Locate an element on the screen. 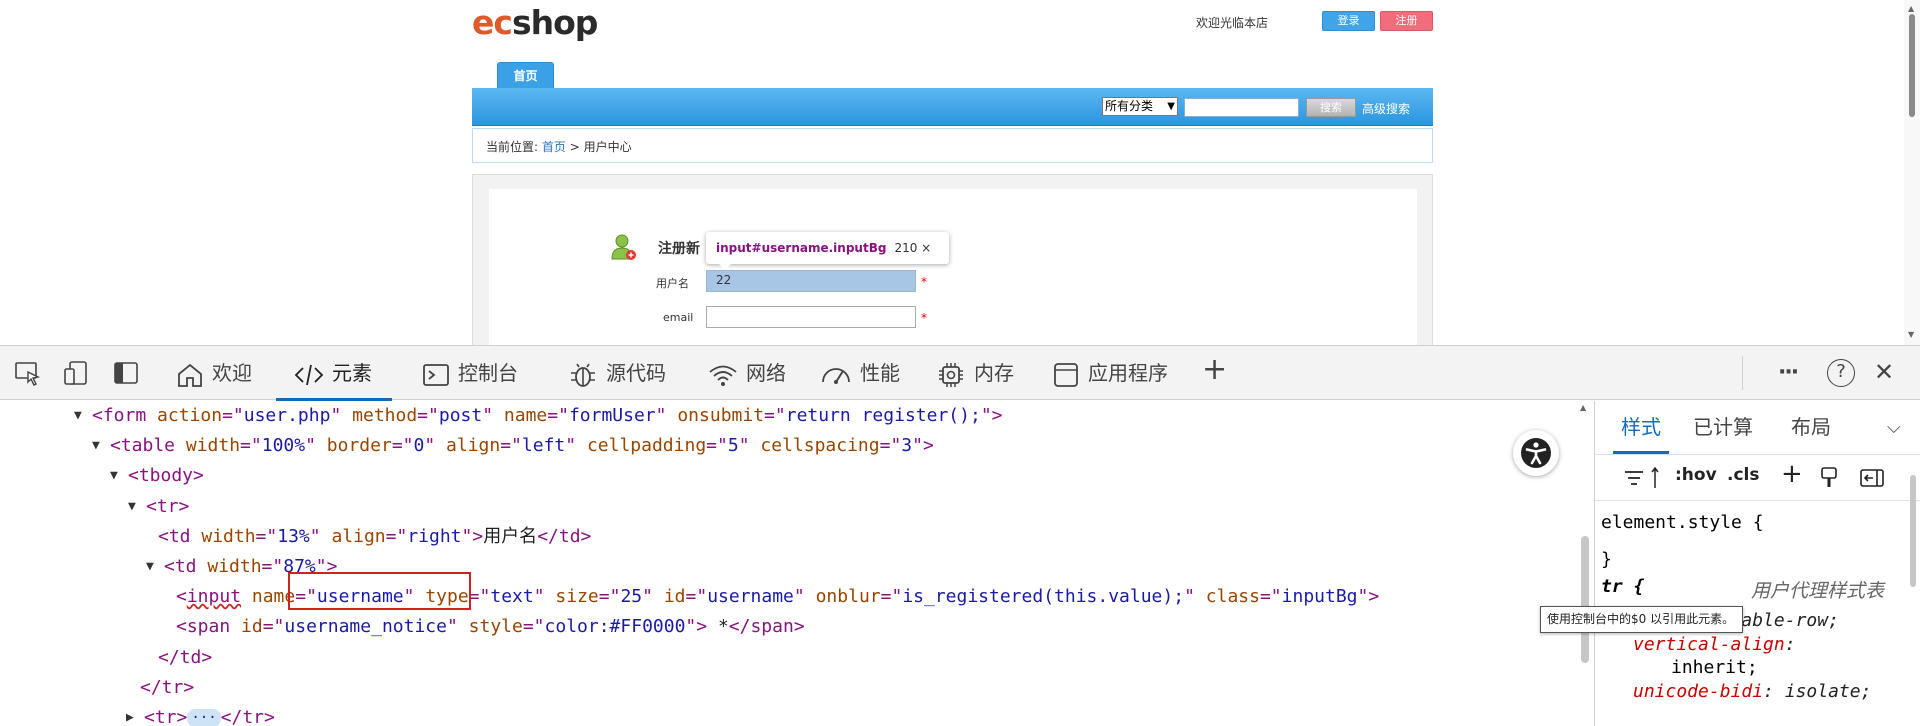  welcome-text: 欢迎光临本店 is located at coordinates (1232, 23).